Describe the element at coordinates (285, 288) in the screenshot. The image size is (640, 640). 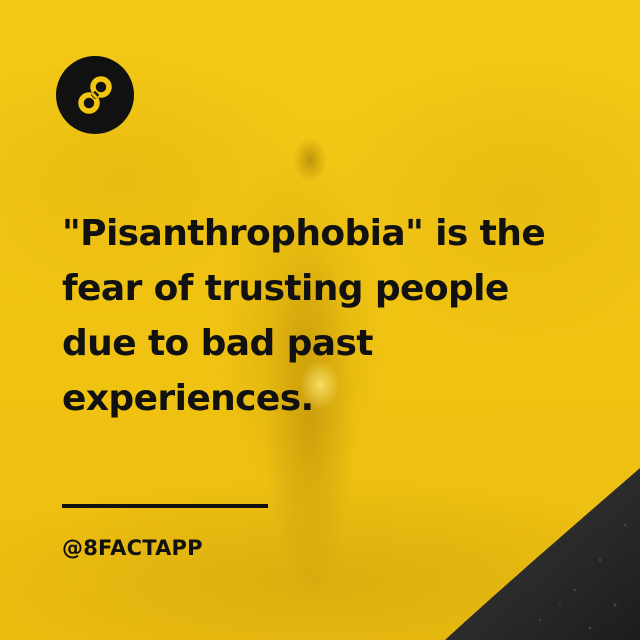
I see `fact-line: fear of trusting people` at that location.